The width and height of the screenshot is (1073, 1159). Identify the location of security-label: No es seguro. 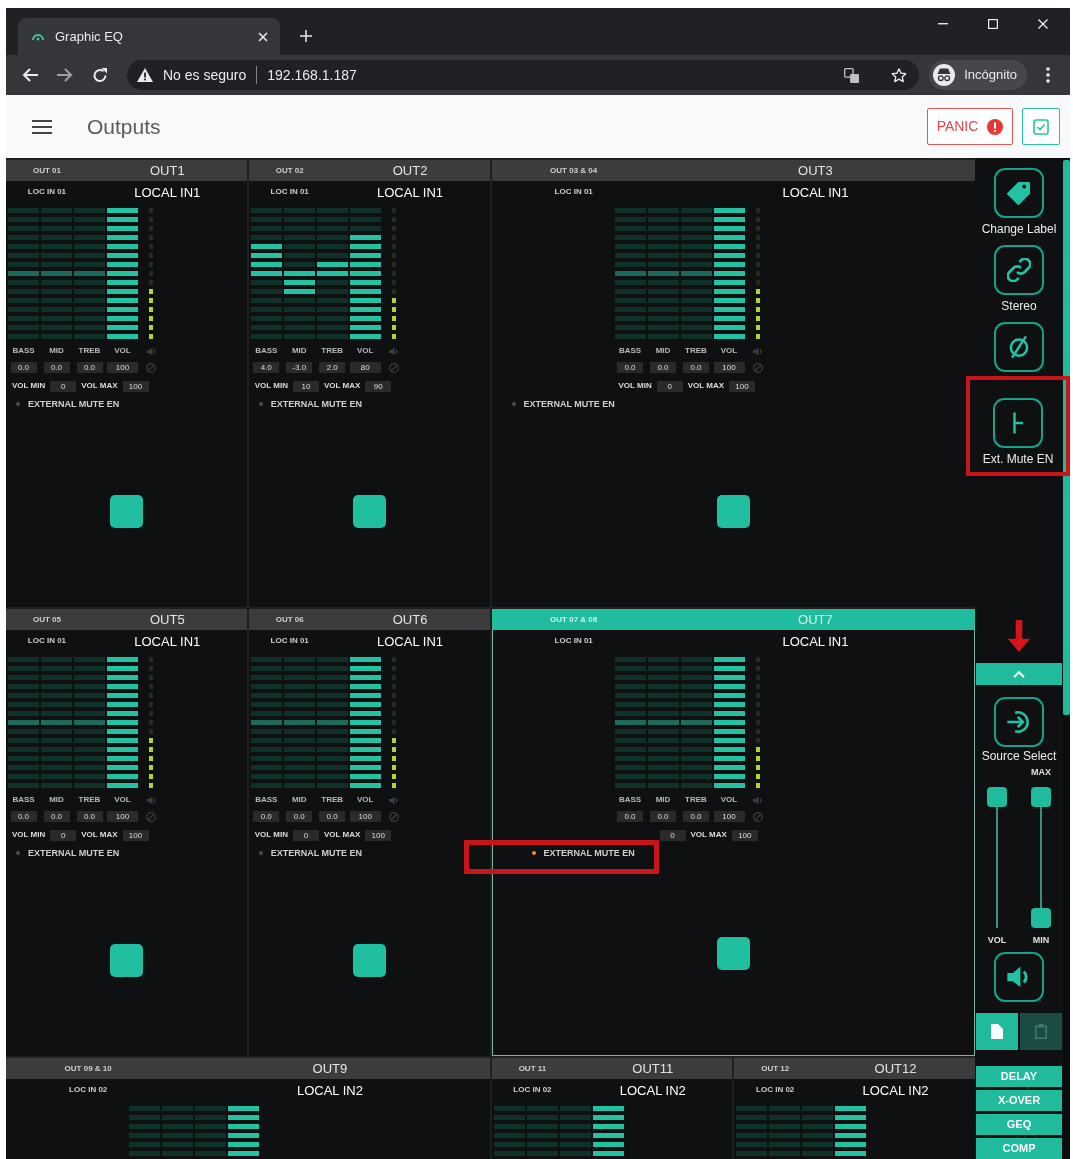
(205, 75).